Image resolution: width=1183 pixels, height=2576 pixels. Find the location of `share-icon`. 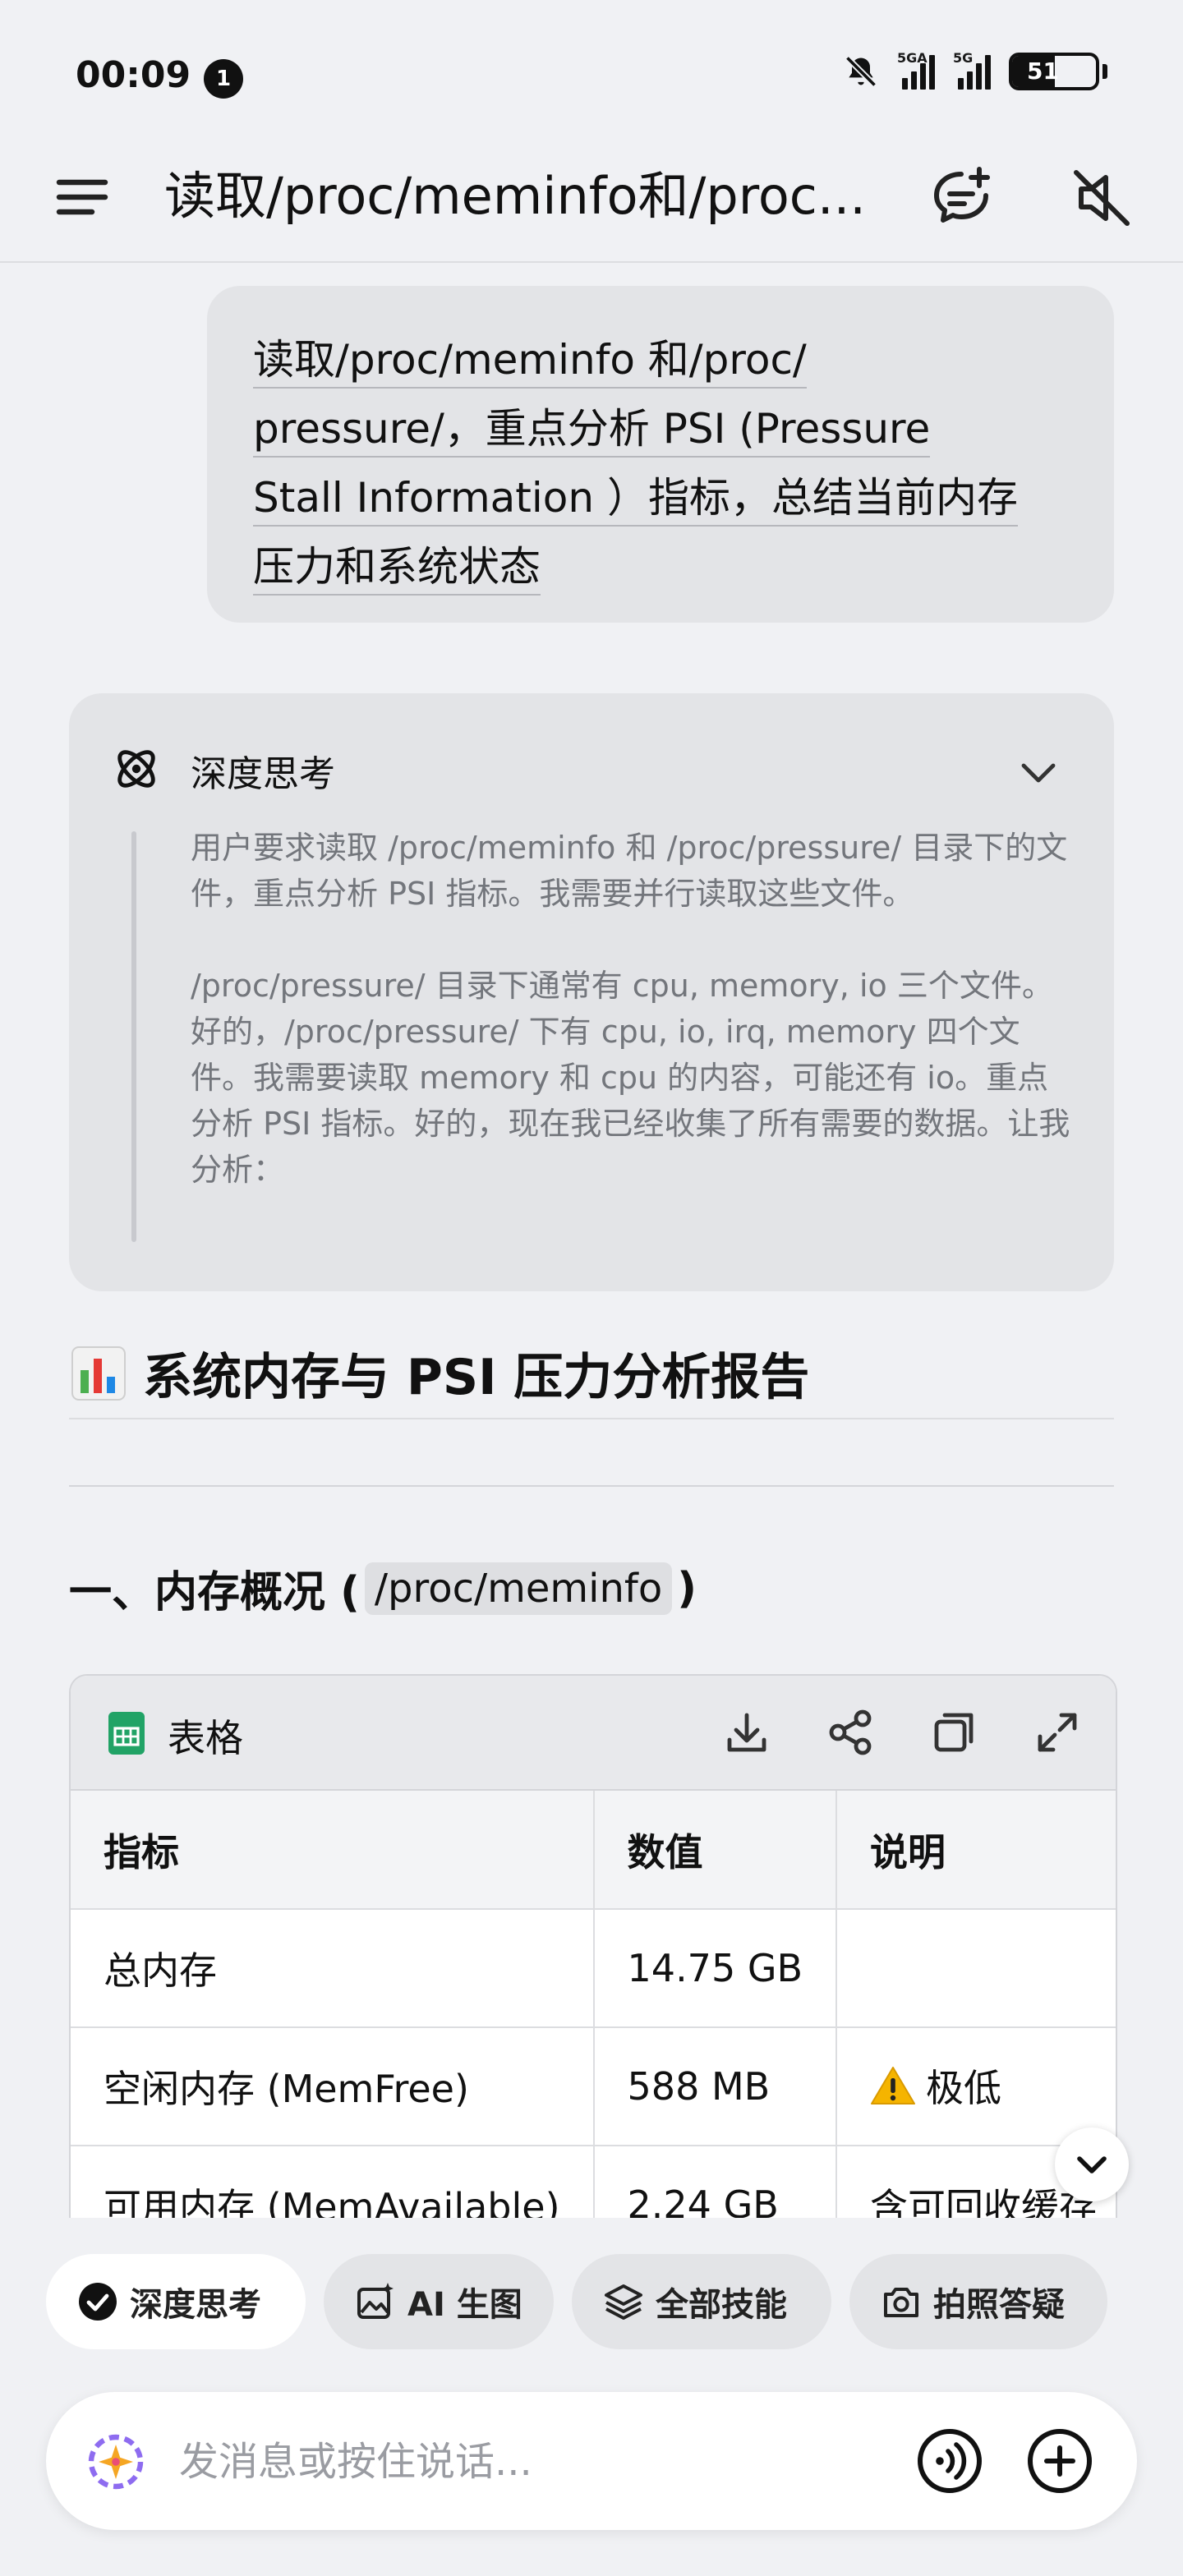

share-icon is located at coordinates (850, 1732).